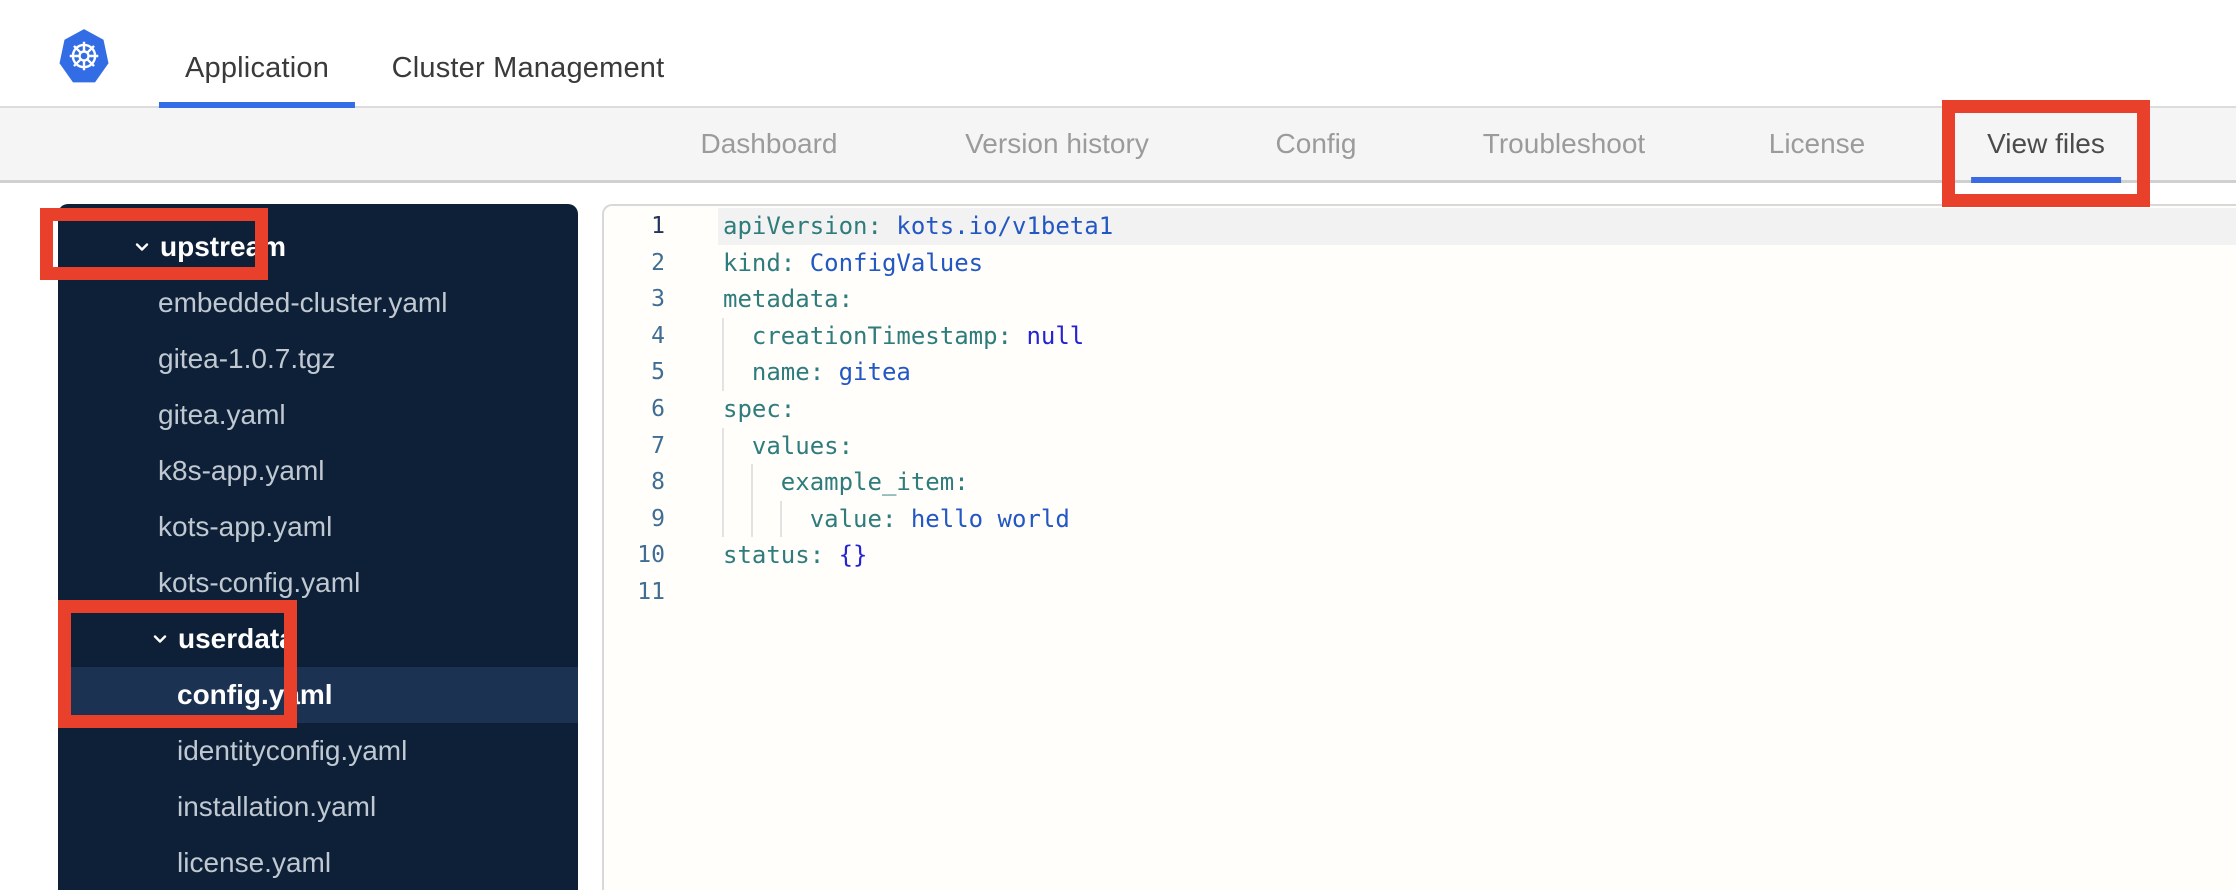  What do you see at coordinates (634, 226) in the screenshot?
I see `line-number: 1` at bounding box center [634, 226].